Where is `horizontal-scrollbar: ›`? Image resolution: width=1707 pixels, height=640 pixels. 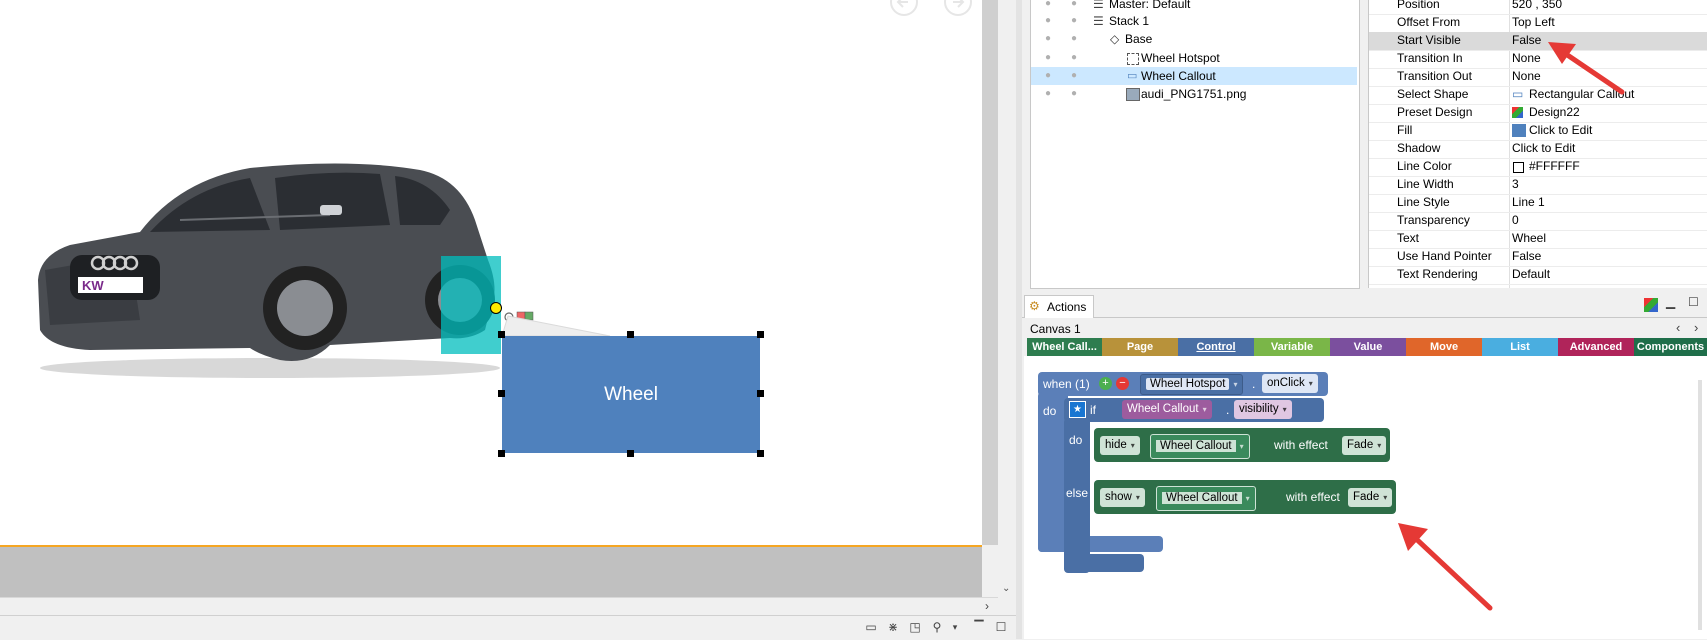
horizontal-scrollbar: › is located at coordinates (499, 606).